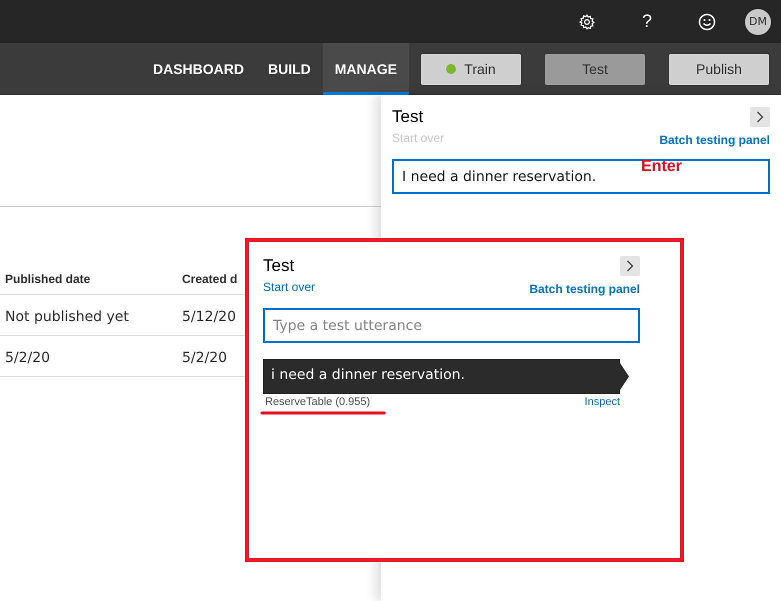 The width and height of the screenshot is (781, 601). Describe the element at coordinates (471, 69) in the screenshot. I see `train-button: Train` at that location.